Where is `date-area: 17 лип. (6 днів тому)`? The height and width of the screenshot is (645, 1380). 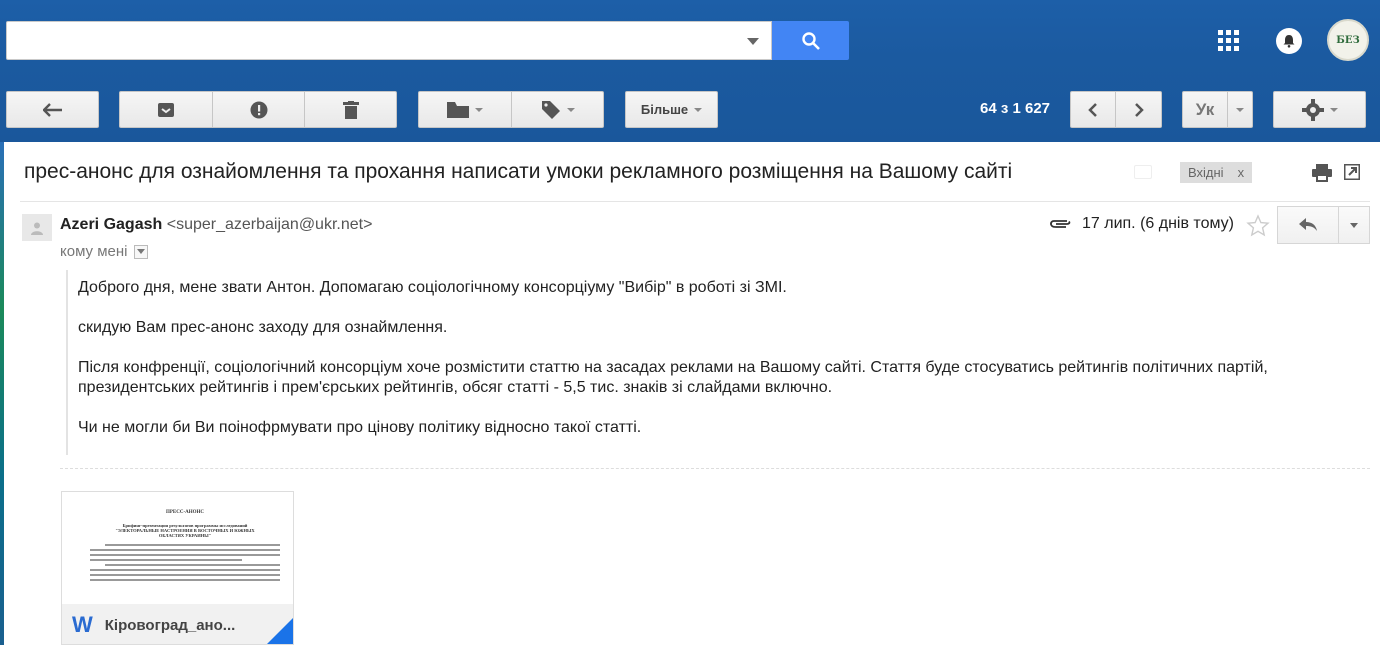
date-area: 17 лип. (6 днів тому) is located at coordinates (1141, 224).